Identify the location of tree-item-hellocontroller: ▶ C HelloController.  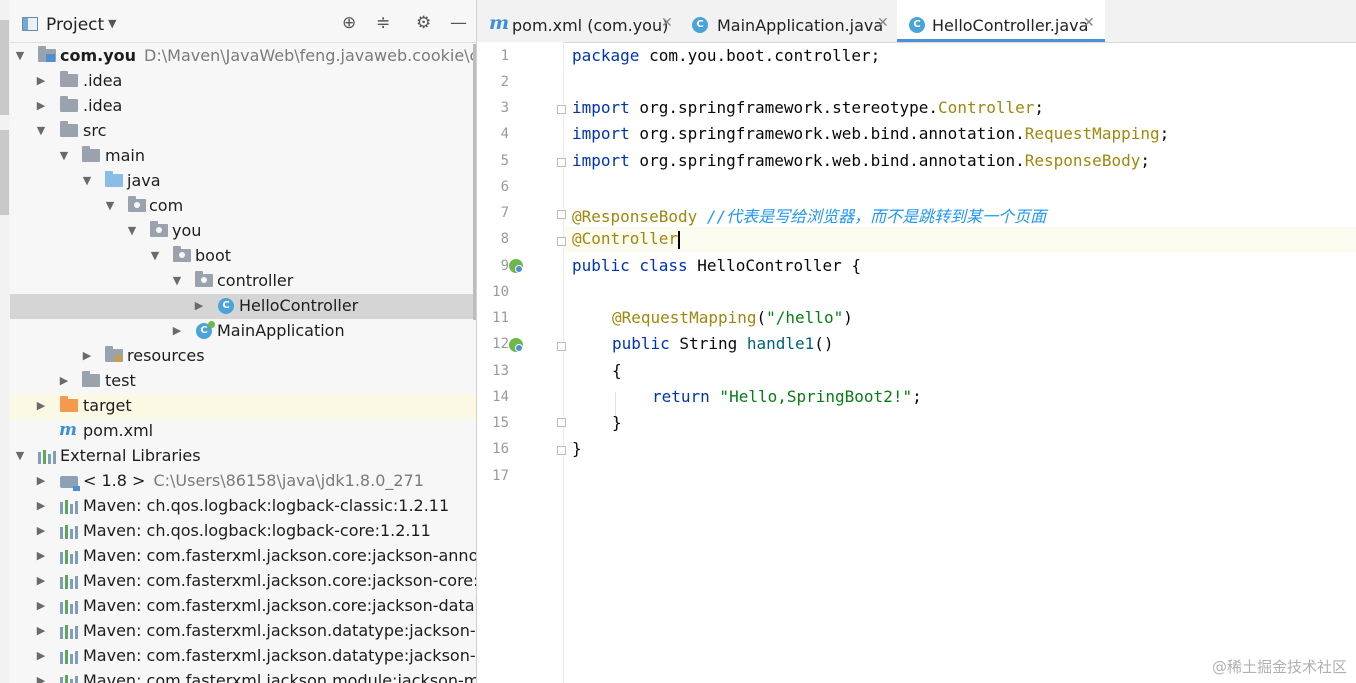
(243, 306).